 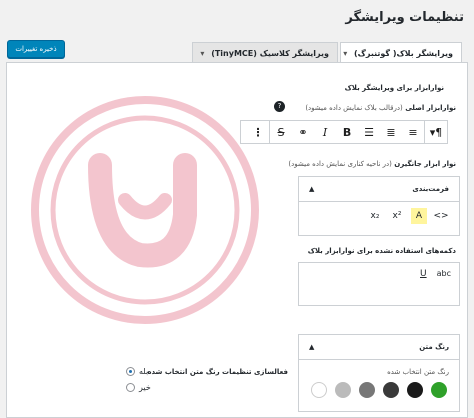 What do you see at coordinates (217, 372) in the screenshot?
I see `enable-option-label: فعالسازی تنظیمات رنگ متن انتخاب شده` at bounding box center [217, 372].